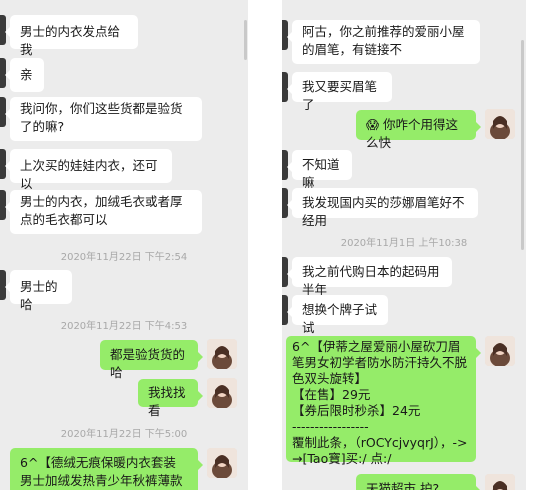 The image size is (544, 490). I want to click on incoming-message: 想换个牌子试试, so click(337, 315).